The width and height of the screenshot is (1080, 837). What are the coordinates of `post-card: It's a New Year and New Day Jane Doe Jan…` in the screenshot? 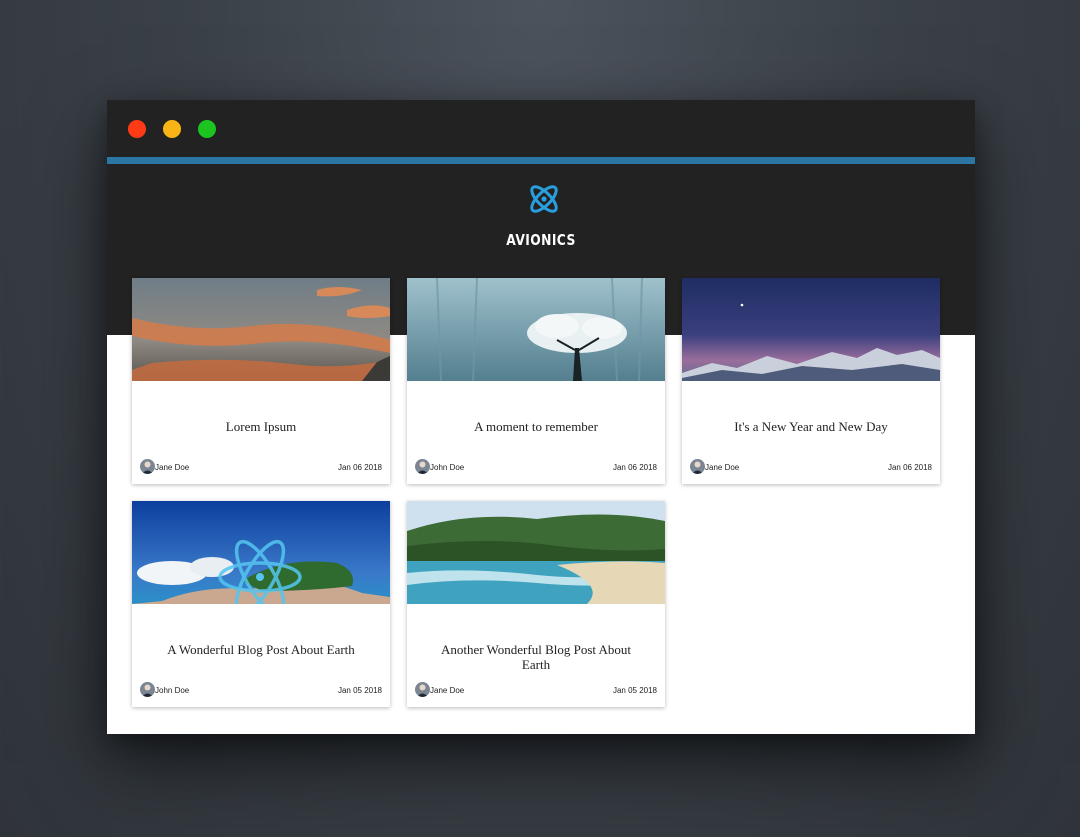 It's located at (811, 381).